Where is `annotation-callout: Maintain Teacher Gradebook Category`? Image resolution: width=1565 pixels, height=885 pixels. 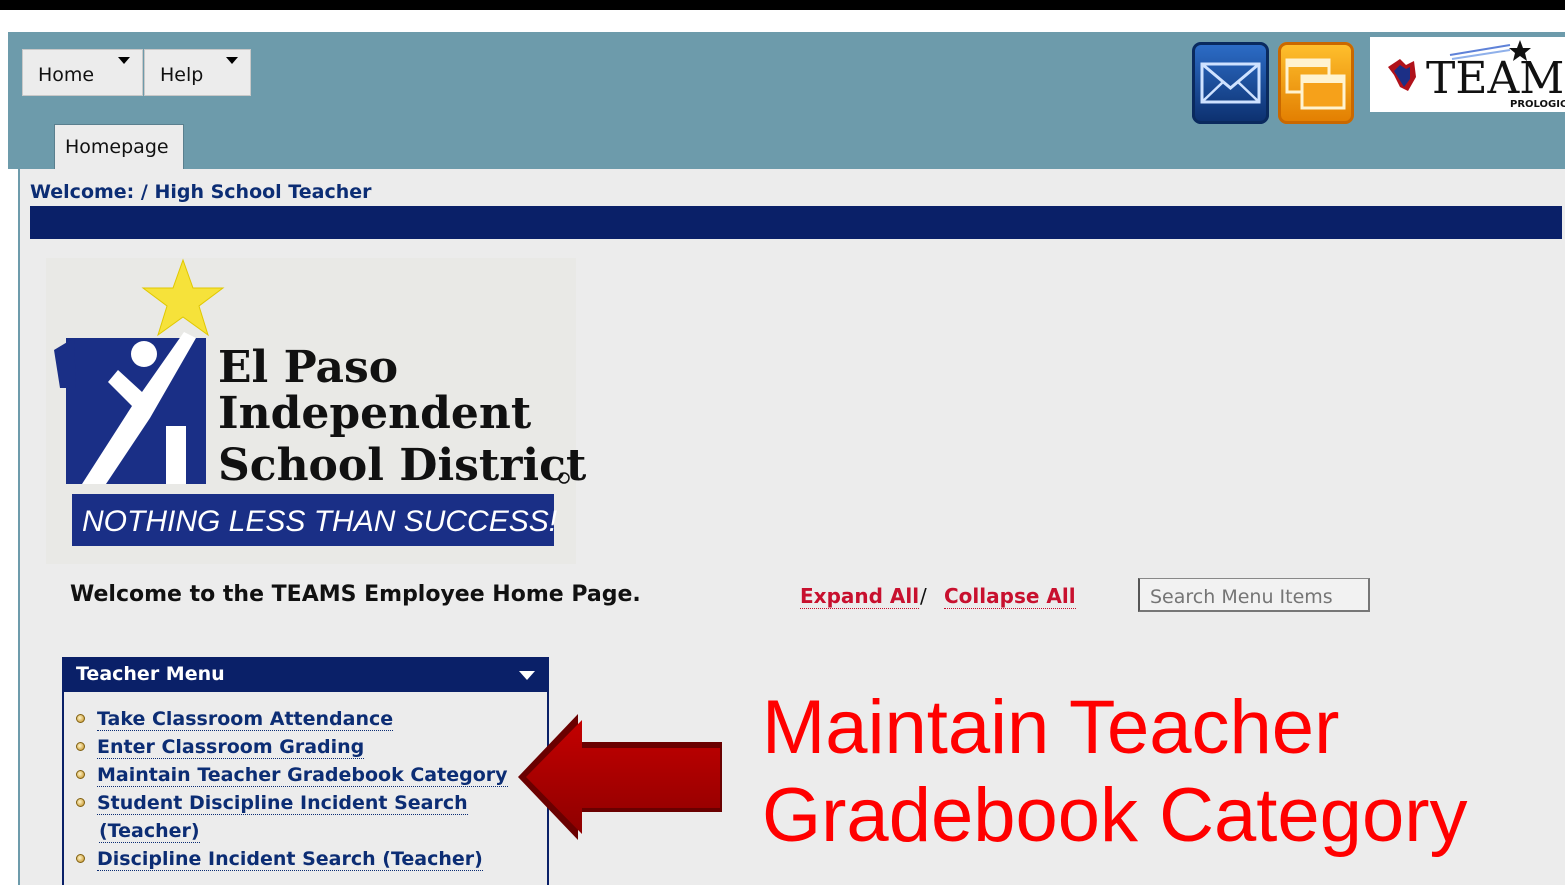
annotation-callout: Maintain Teacher Gradebook Category is located at coordinates (1115, 772).